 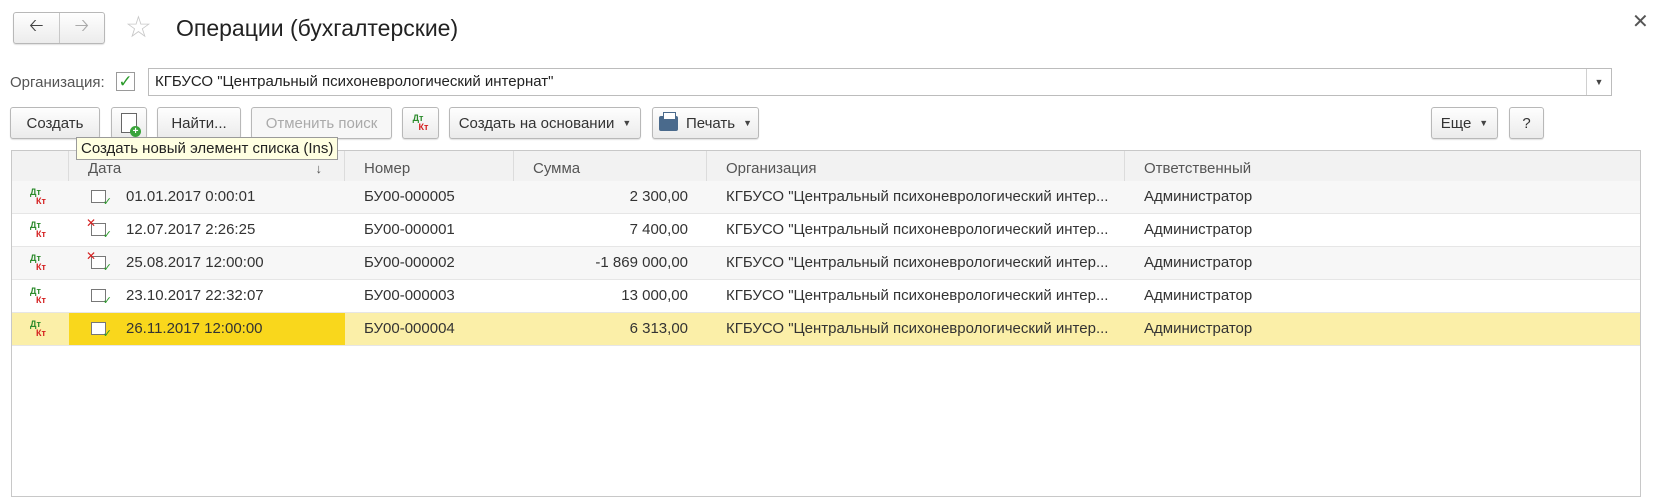 What do you see at coordinates (536, 123) in the screenshot?
I see `create-based-label: Создать на основании` at bounding box center [536, 123].